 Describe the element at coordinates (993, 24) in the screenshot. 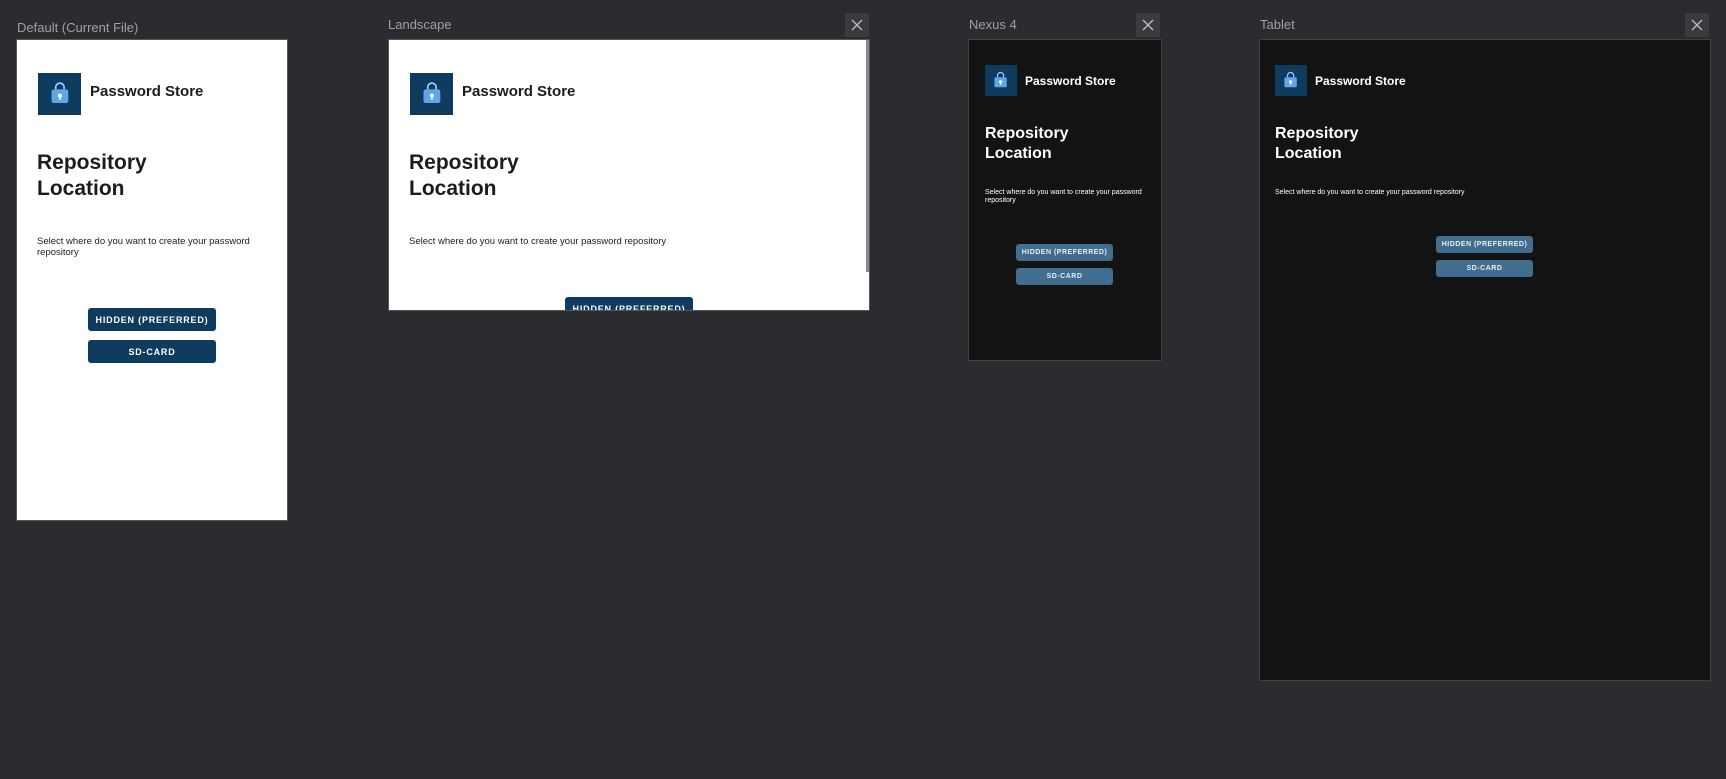

I see `preview-label-nexus-4: Nexus 4` at that location.